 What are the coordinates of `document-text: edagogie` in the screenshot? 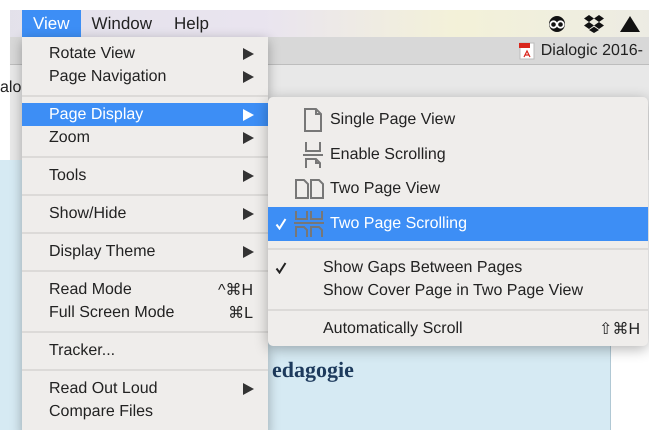 It's located at (313, 369).